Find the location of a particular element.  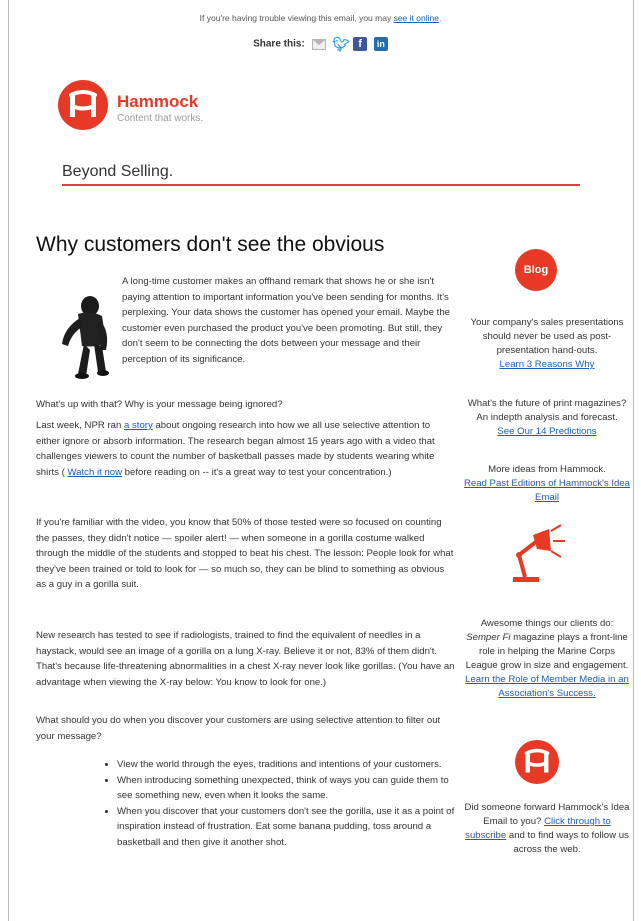

email-icon is located at coordinates (318, 44).